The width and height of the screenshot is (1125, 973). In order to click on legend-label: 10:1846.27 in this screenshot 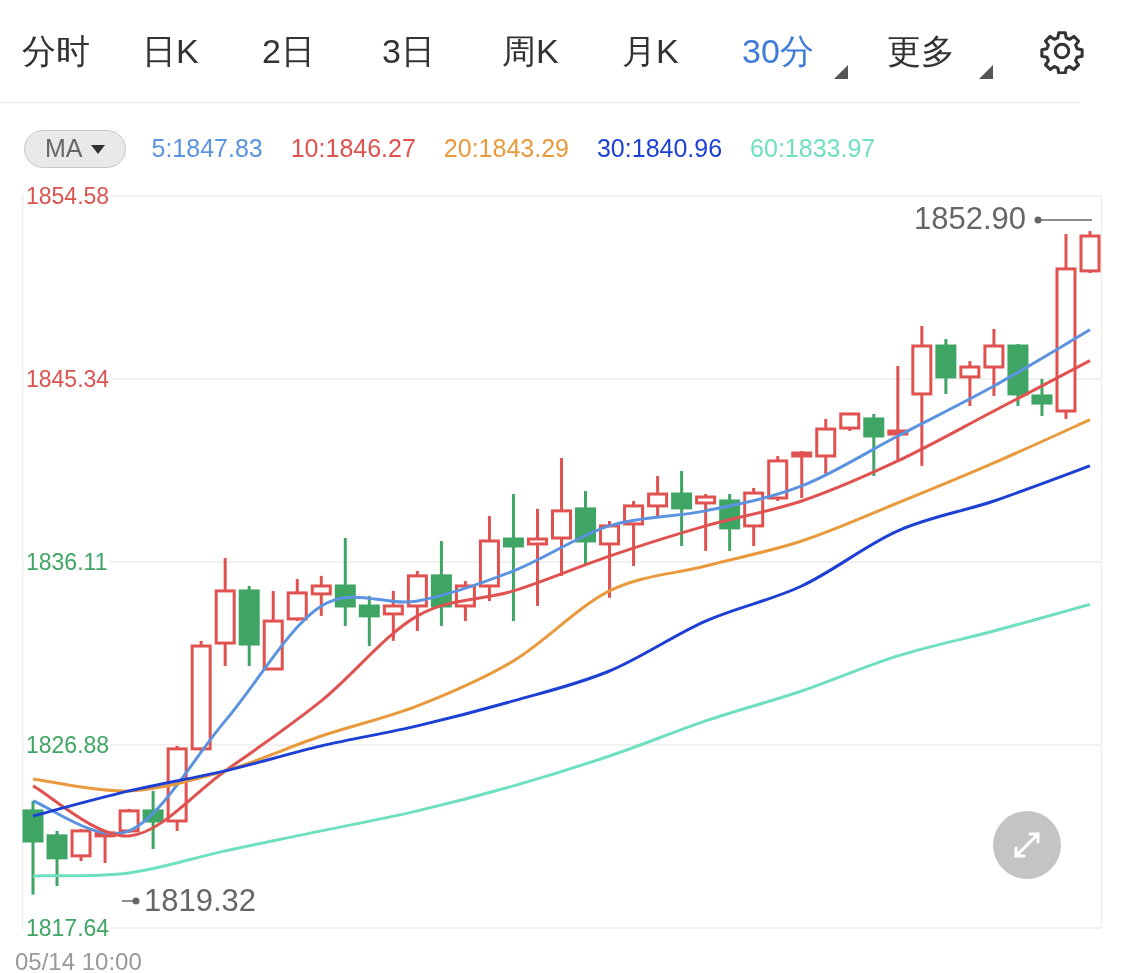, I will do `click(353, 149)`.